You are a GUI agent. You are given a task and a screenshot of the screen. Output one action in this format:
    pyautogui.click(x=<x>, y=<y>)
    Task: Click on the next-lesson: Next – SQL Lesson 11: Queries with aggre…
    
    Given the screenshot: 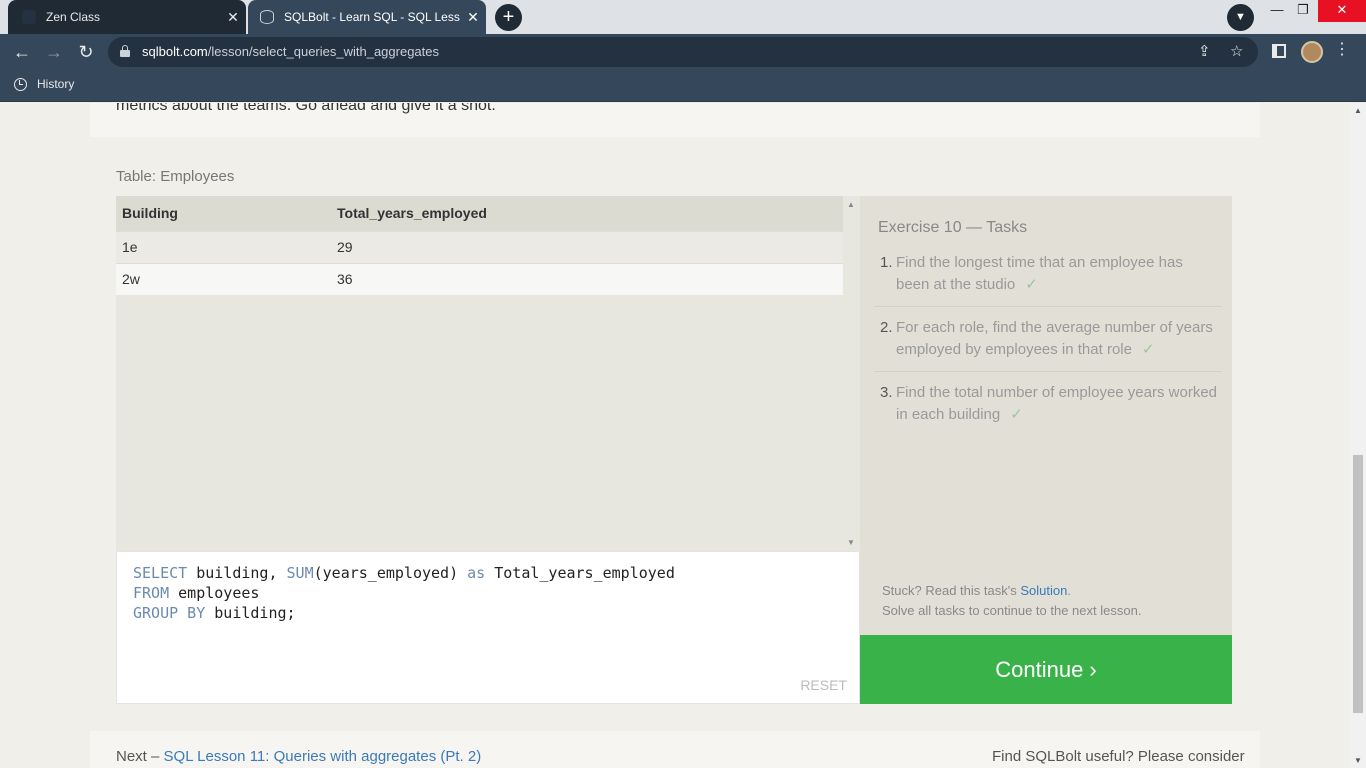 What is the action you would take?
    pyautogui.click(x=299, y=756)
    